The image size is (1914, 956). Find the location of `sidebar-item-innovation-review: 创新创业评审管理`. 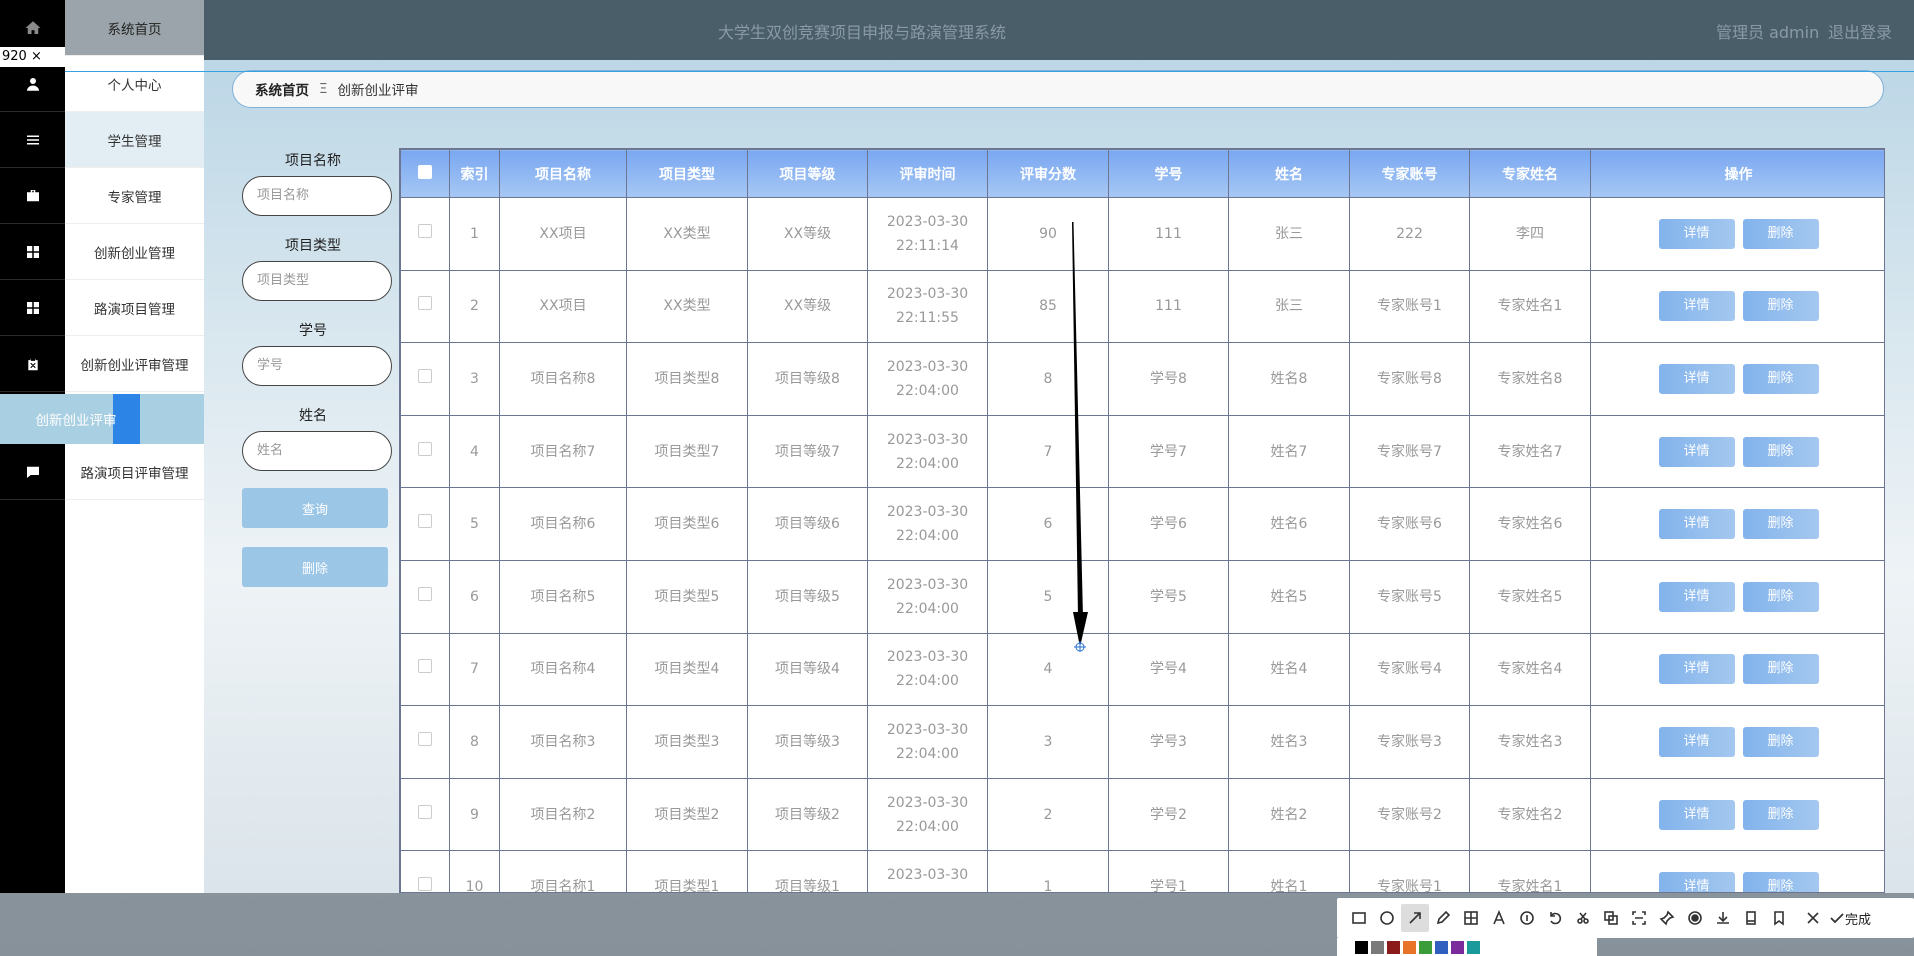

sidebar-item-innovation-review: 创新创业评审管理 is located at coordinates (134, 364).